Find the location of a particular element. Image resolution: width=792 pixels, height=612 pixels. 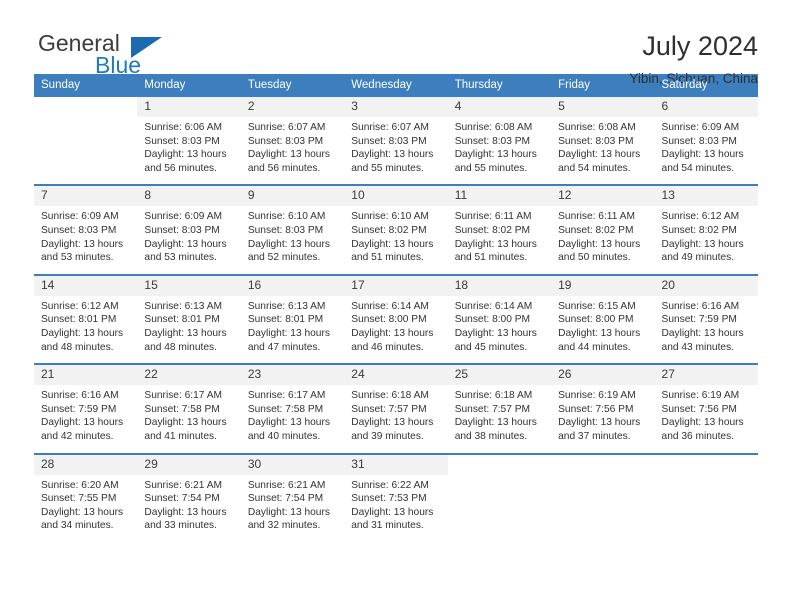

day-number: 29 is located at coordinates (189, 464).